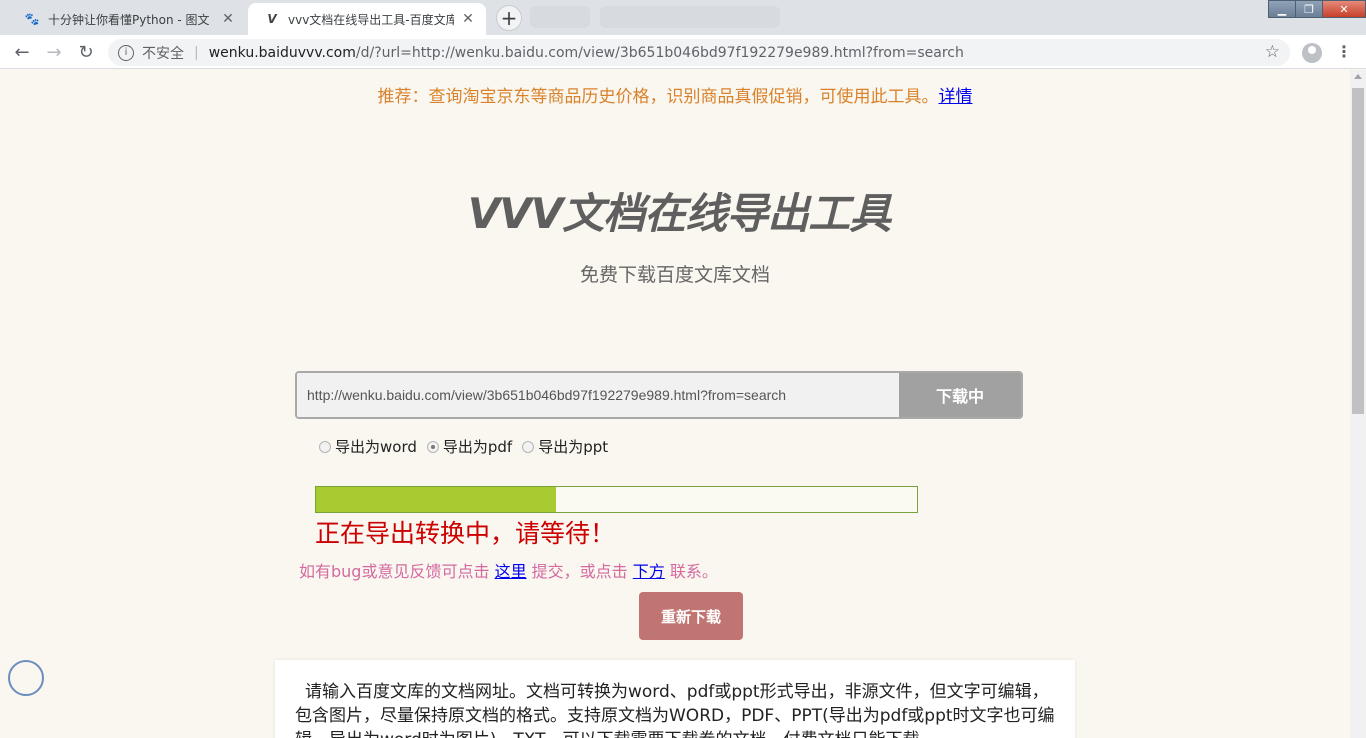  Describe the element at coordinates (1358, 76) in the screenshot. I see `scroll-up-arrow-icon` at that location.